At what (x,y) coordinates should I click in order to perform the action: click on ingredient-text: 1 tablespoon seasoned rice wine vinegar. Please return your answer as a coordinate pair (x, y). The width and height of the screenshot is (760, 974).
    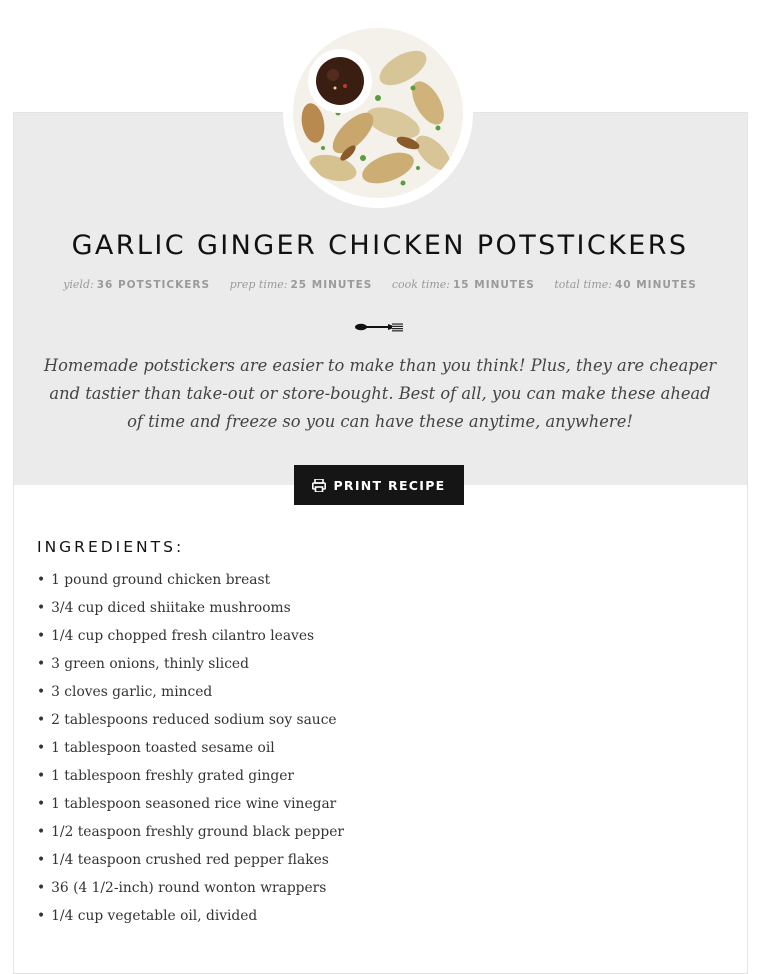
    Looking at the image, I should click on (194, 804).